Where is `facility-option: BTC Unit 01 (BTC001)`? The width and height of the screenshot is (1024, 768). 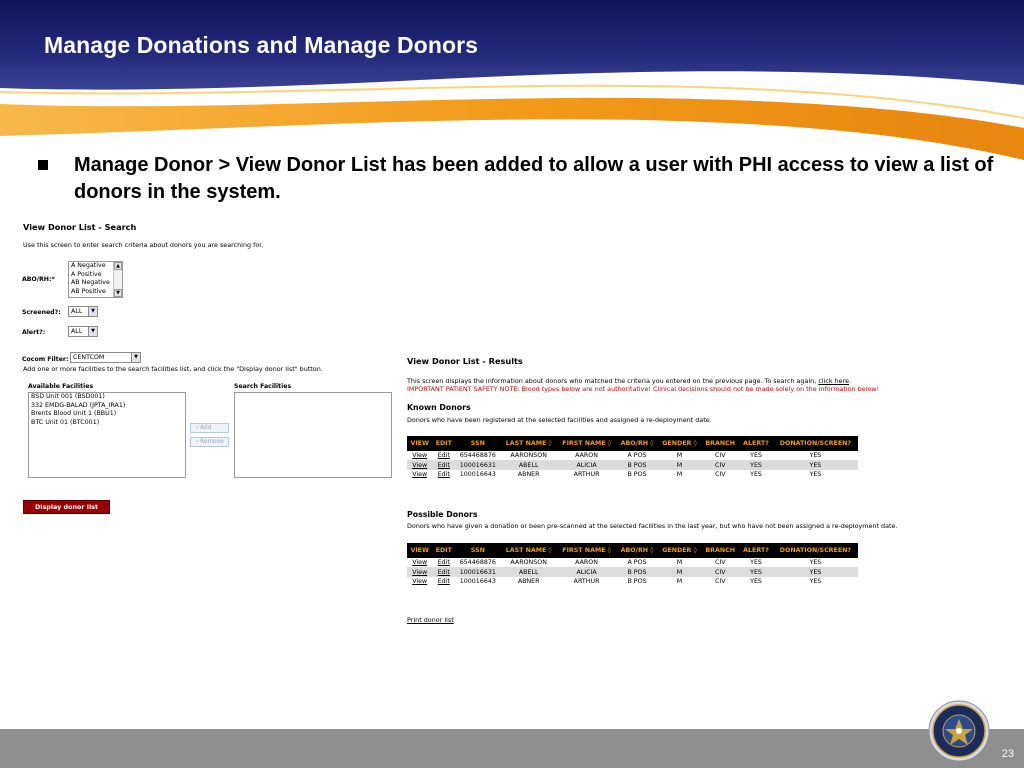 facility-option: BTC Unit 01 (BTC001) is located at coordinates (107, 423).